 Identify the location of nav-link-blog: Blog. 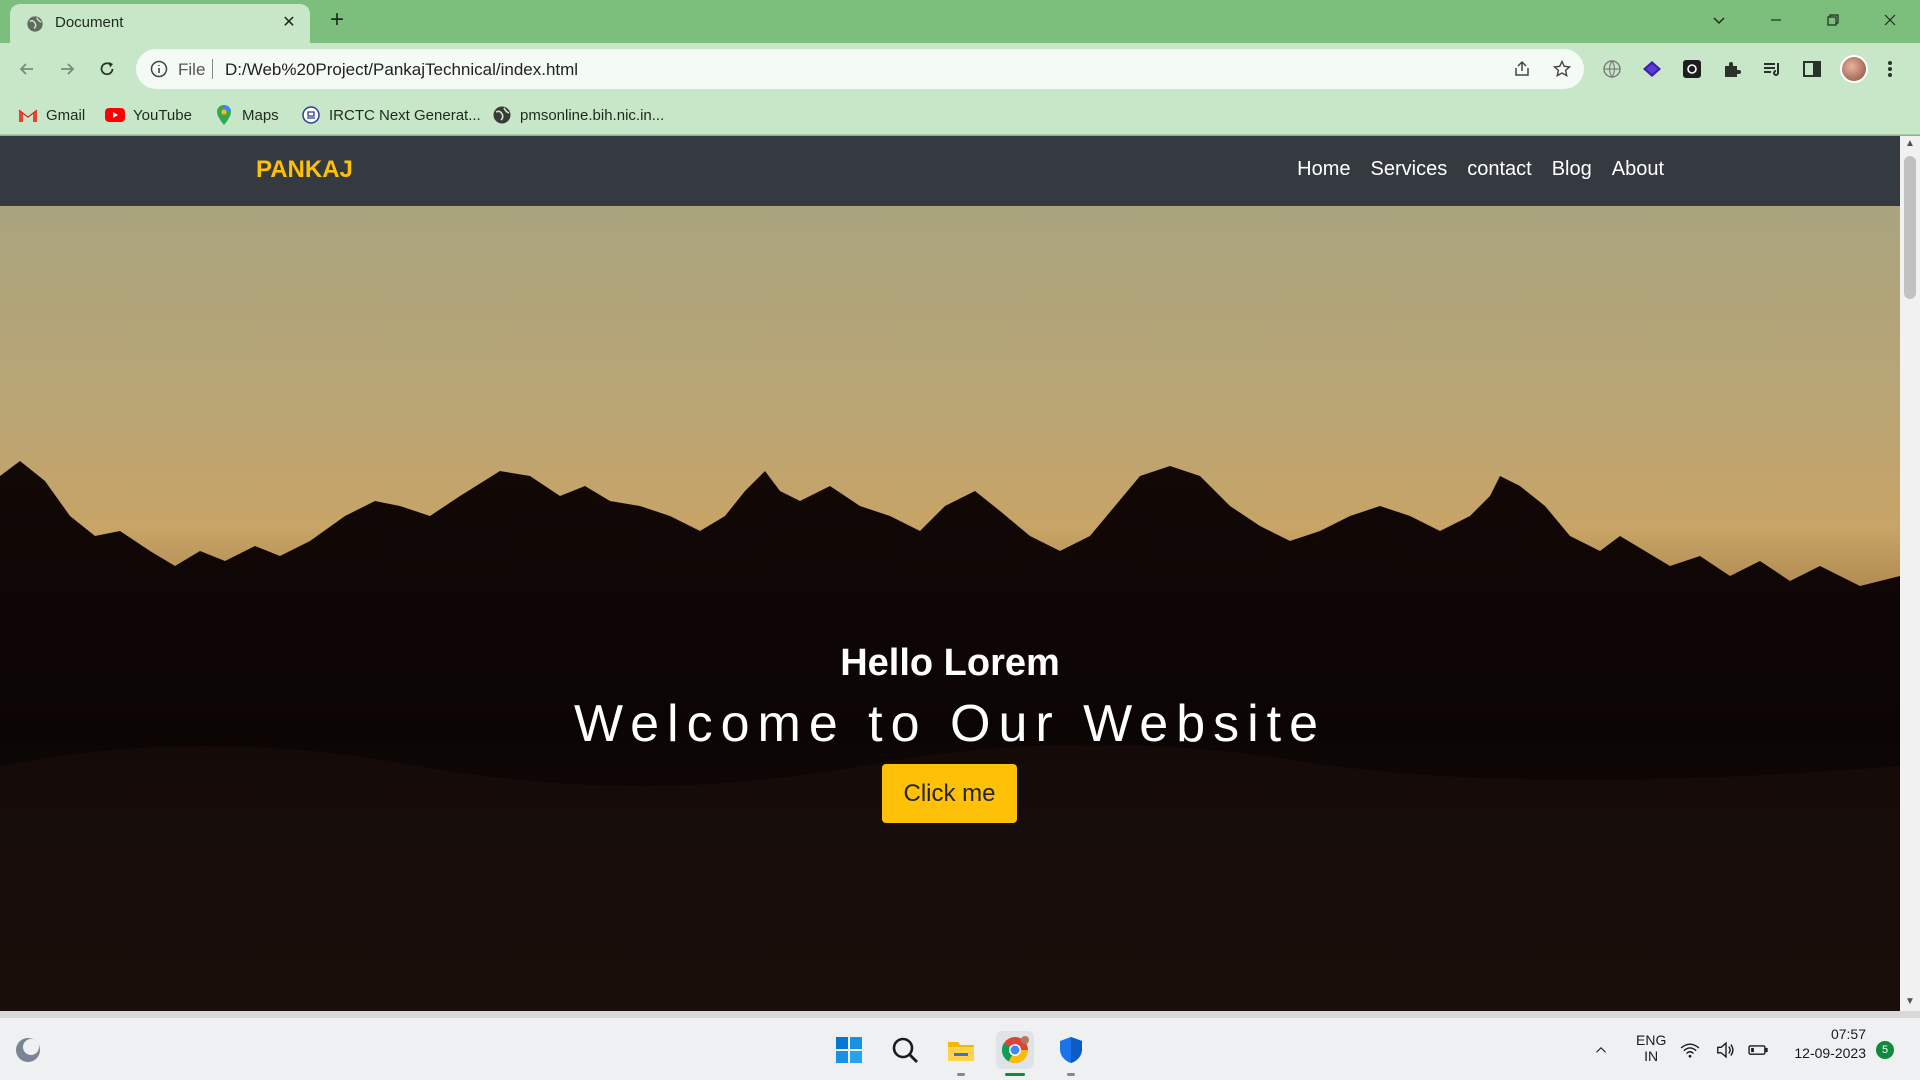
(1572, 169).